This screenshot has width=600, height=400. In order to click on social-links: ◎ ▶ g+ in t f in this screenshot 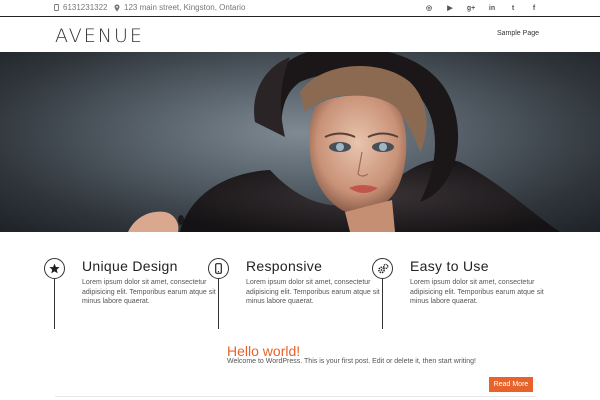, I will do `click(481, 8)`.